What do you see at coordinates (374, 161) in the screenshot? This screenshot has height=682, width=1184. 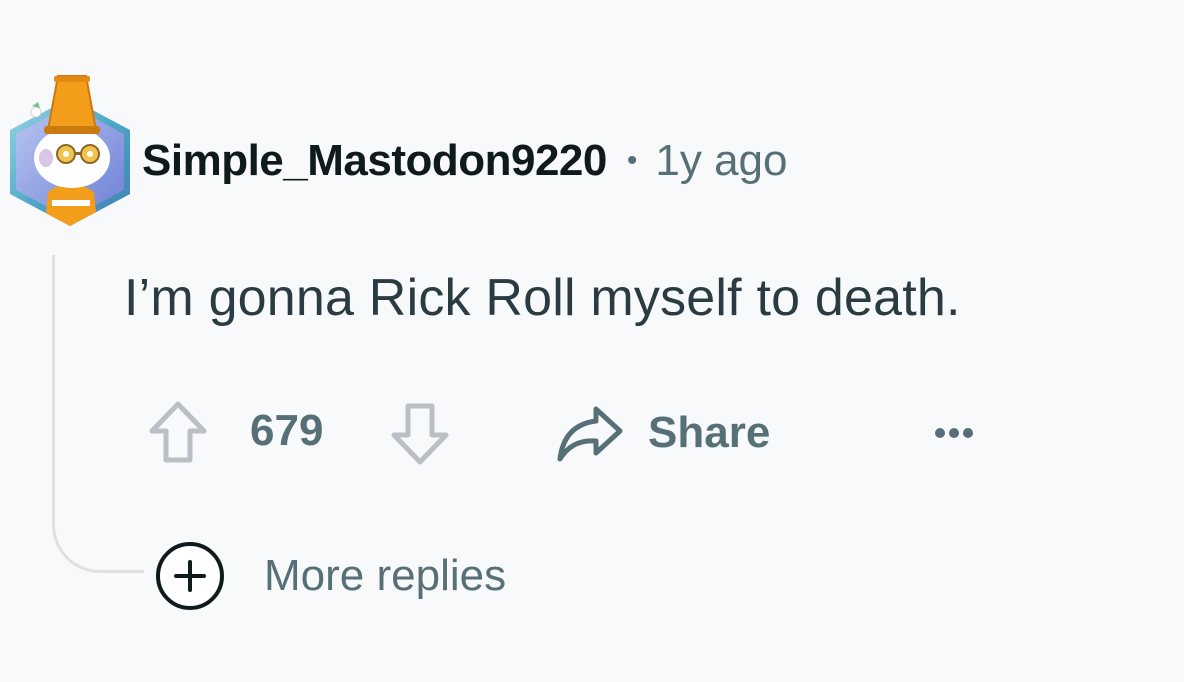 I see `username: Simple_Mastodon9220` at bounding box center [374, 161].